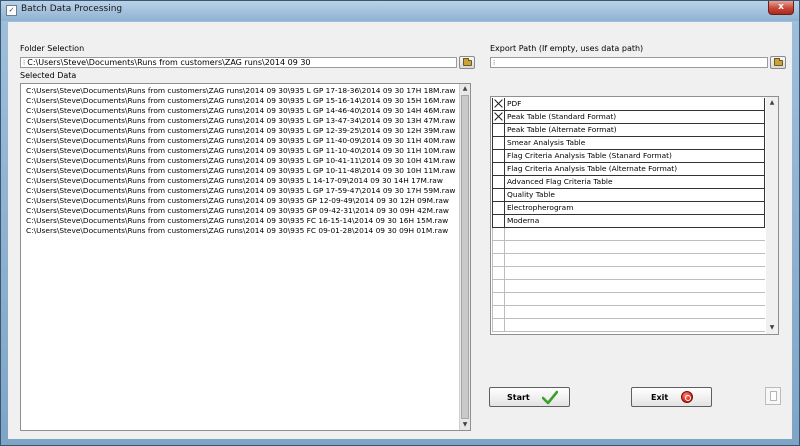 The width and height of the screenshot is (800, 446). I want to click on start-button: Start, so click(529, 397).